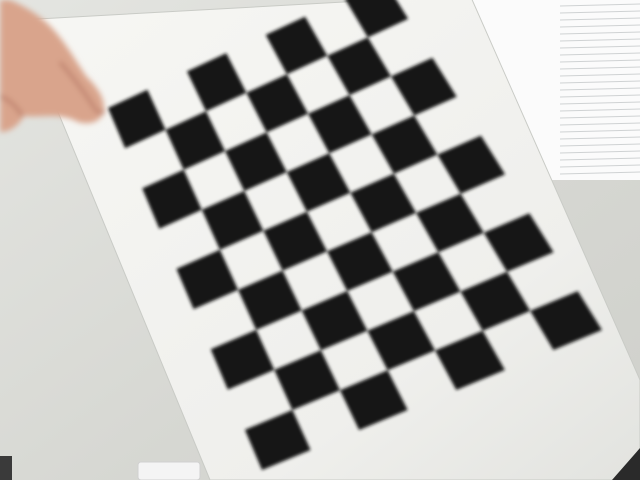 Image resolution: width=640 pixels, height=480 pixels. I want to click on white-object, so click(169, 470).